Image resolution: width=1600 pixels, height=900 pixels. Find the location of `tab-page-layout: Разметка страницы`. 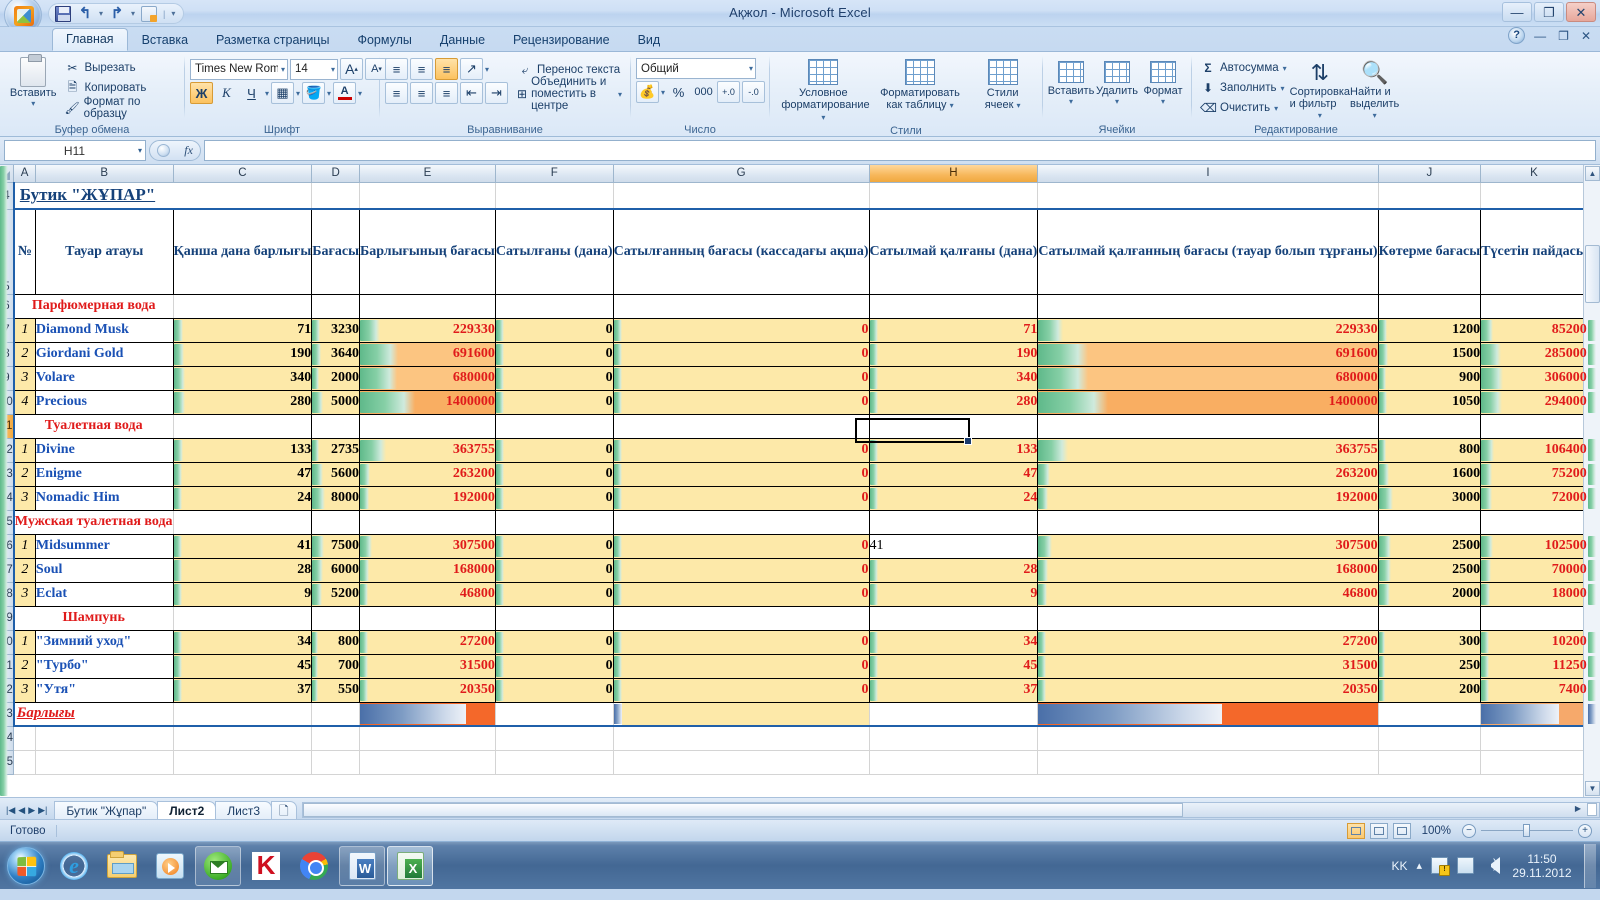

tab-page-layout: Разметка страницы is located at coordinates (272, 40).